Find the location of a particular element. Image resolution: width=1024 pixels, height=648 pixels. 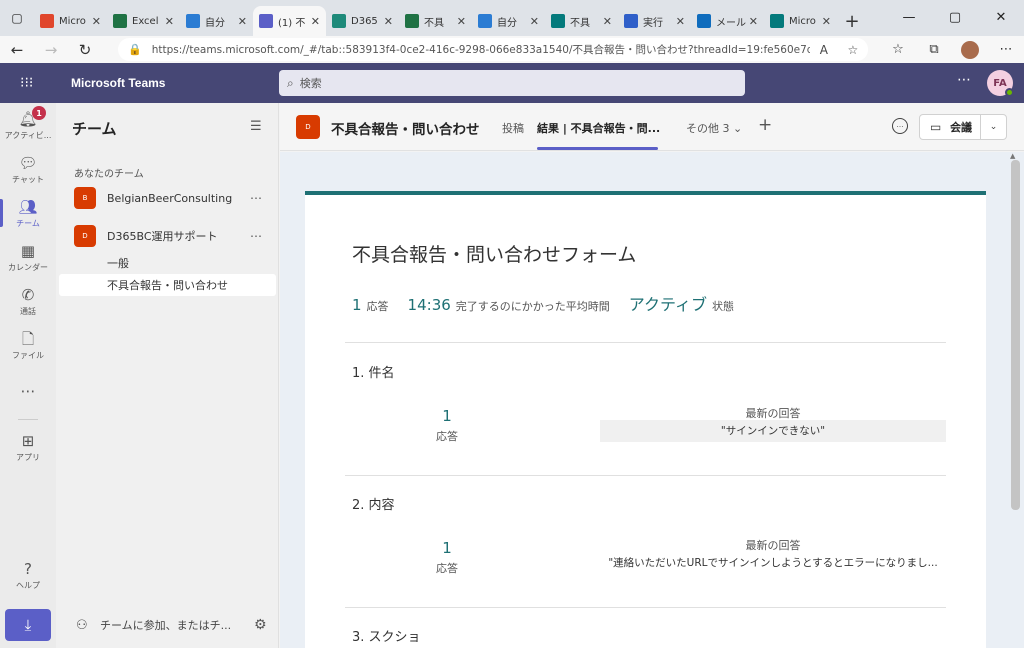

more-options-icon: ⋯ is located at coordinates (964, 80).